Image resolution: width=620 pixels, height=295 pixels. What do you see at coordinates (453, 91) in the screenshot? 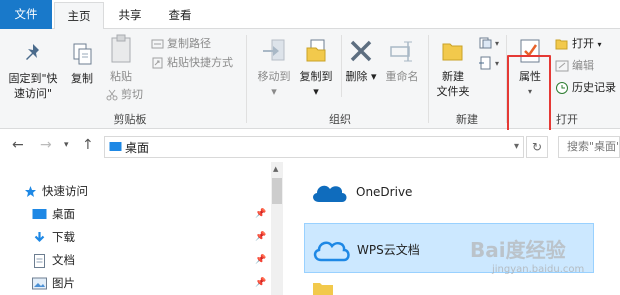
I see `new-folder-label-line2: 文件夹` at bounding box center [453, 91].